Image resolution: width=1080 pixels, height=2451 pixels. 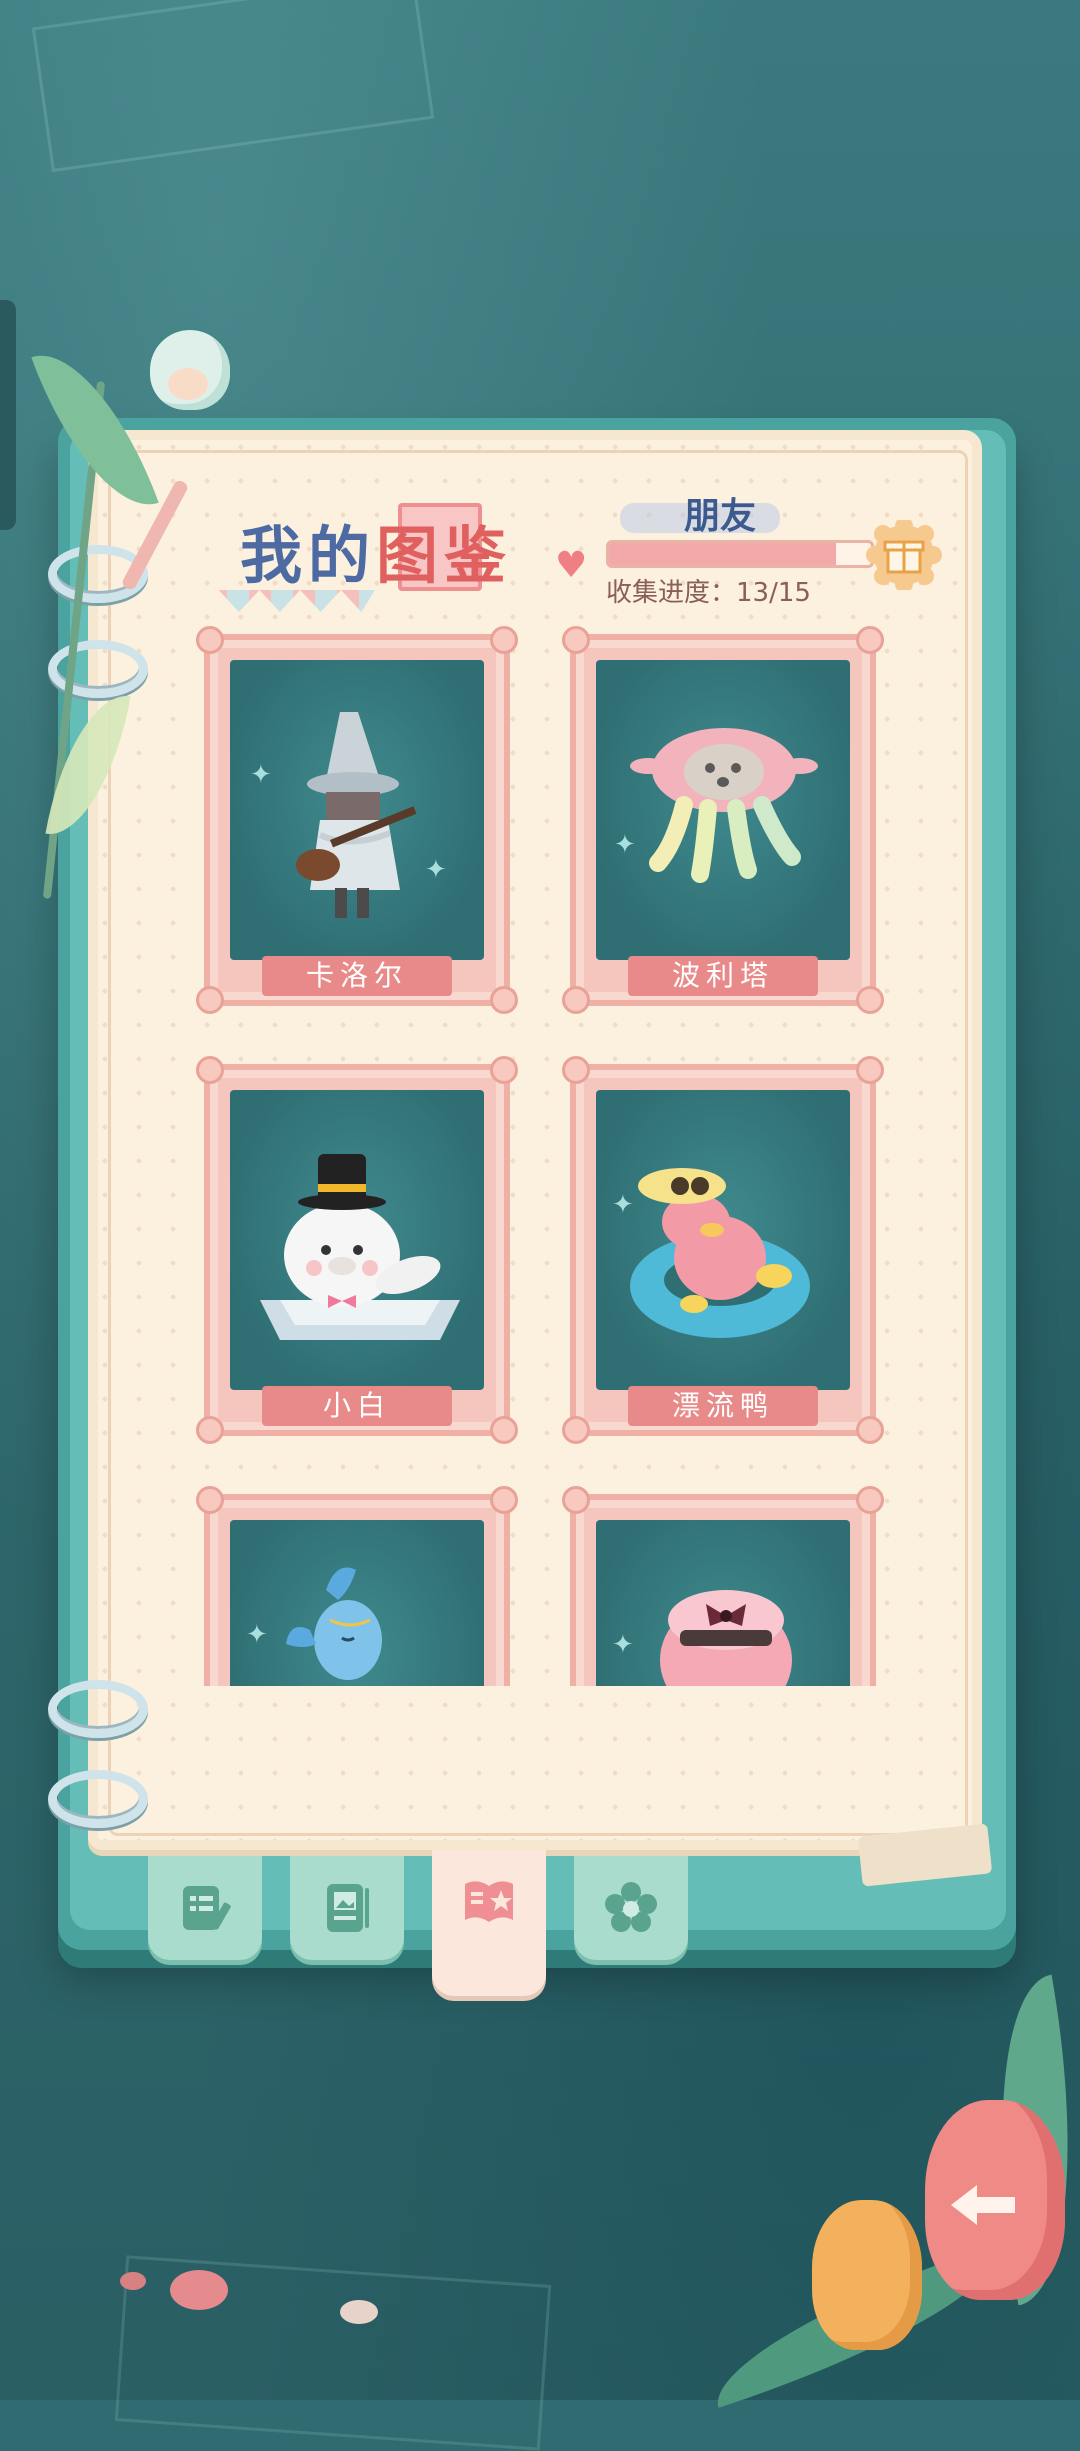 I want to click on card-name: 漂流鸭, so click(x=723, y=1406).